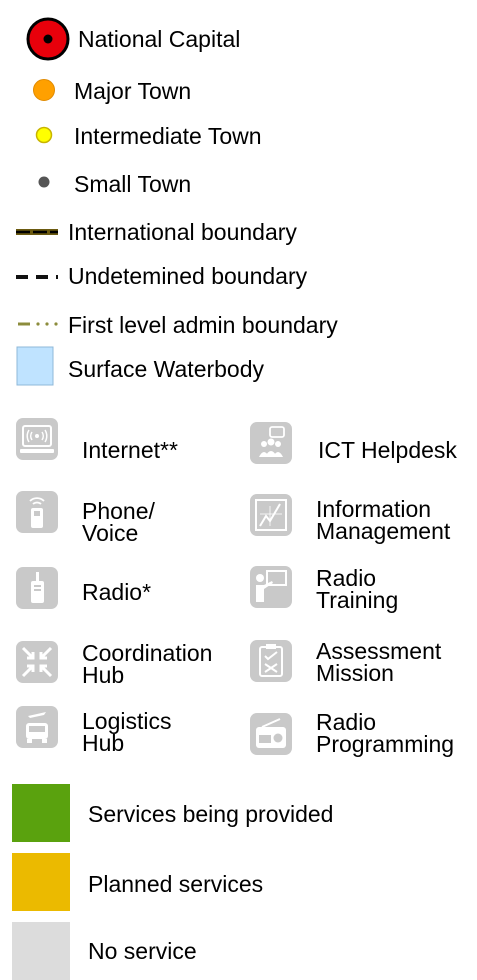 Image resolution: width=477 pixels, height=980 pixels. Describe the element at coordinates (117, 592) in the screenshot. I see `radio-label: Radio*` at that location.